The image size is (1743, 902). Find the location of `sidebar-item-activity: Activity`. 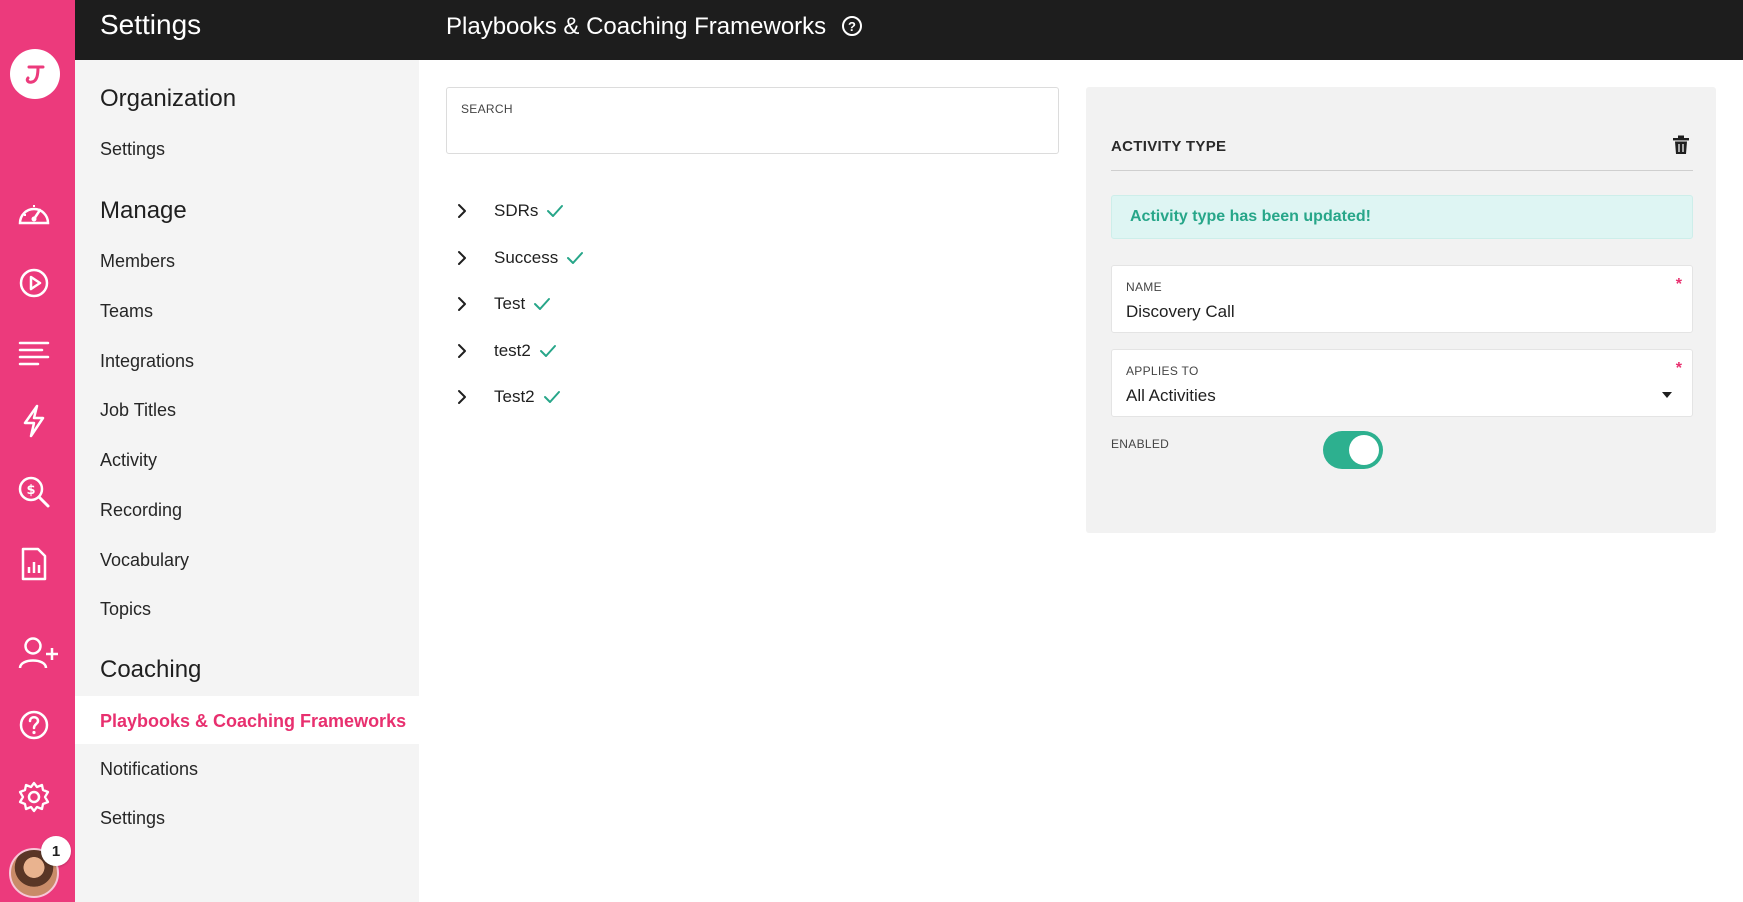

sidebar-item-activity: Activity is located at coordinates (128, 460).